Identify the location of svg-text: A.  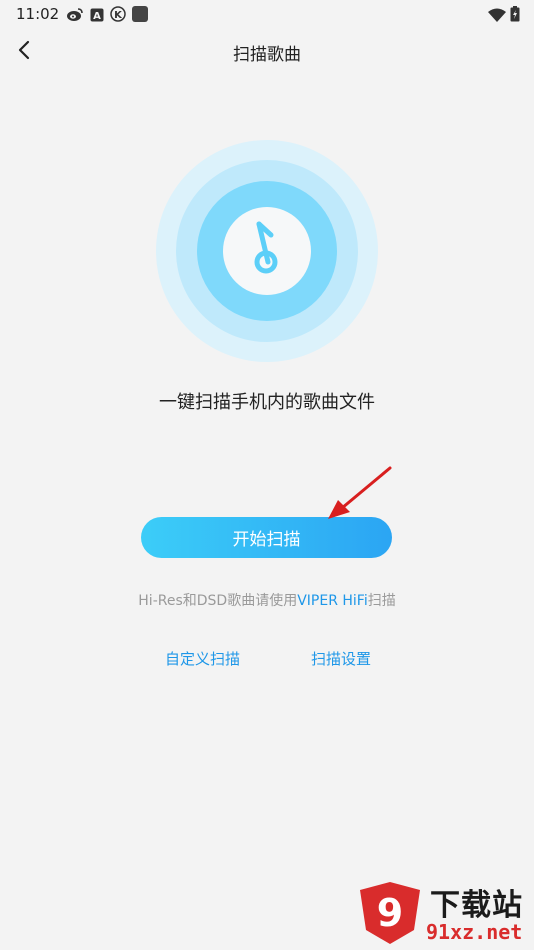
(97, 16).